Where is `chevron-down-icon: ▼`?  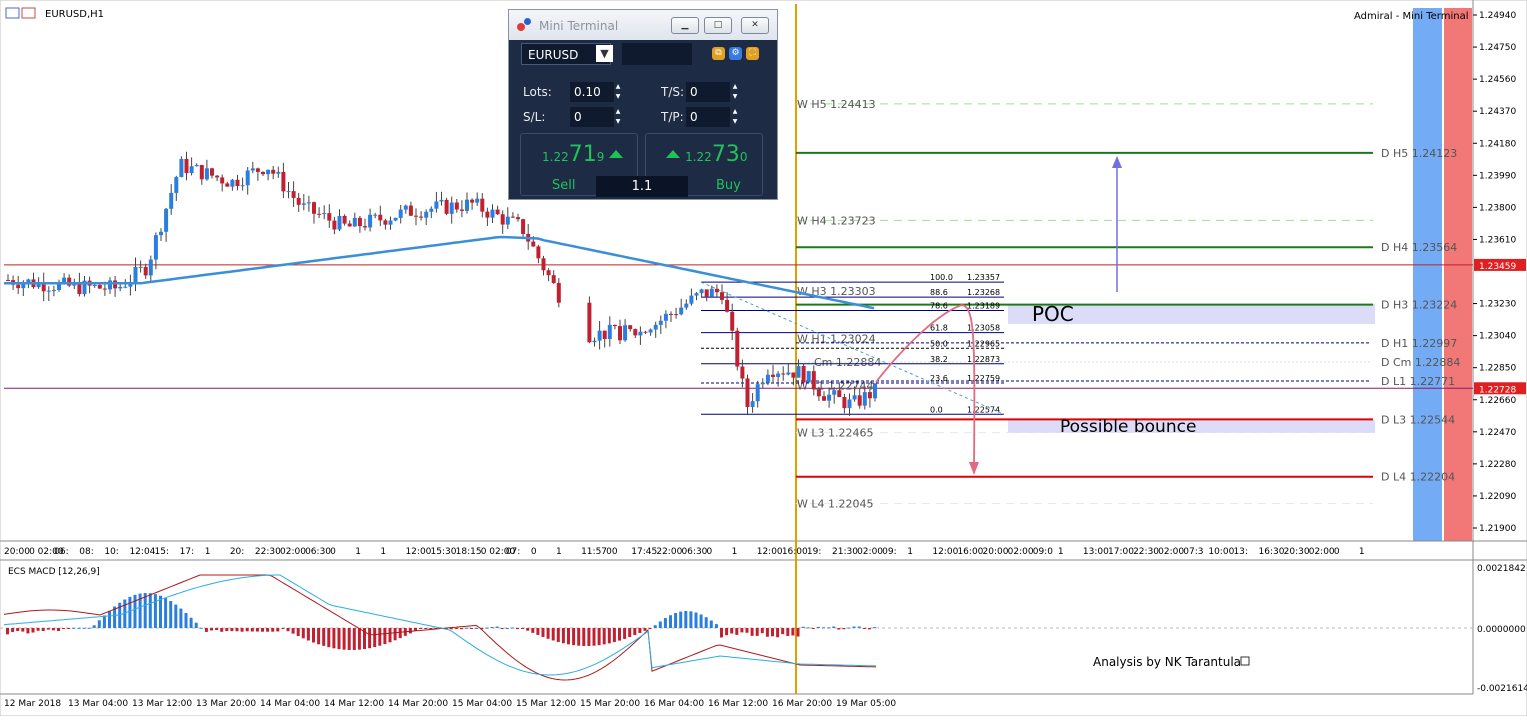 chevron-down-icon: ▼ is located at coordinates (604, 53).